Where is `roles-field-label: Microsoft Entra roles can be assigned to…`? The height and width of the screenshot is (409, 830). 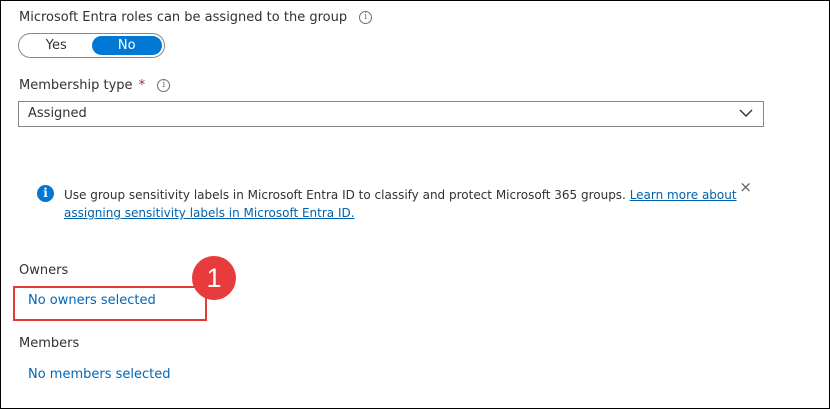 roles-field-label: Microsoft Entra roles can be assigned to… is located at coordinates (183, 17).